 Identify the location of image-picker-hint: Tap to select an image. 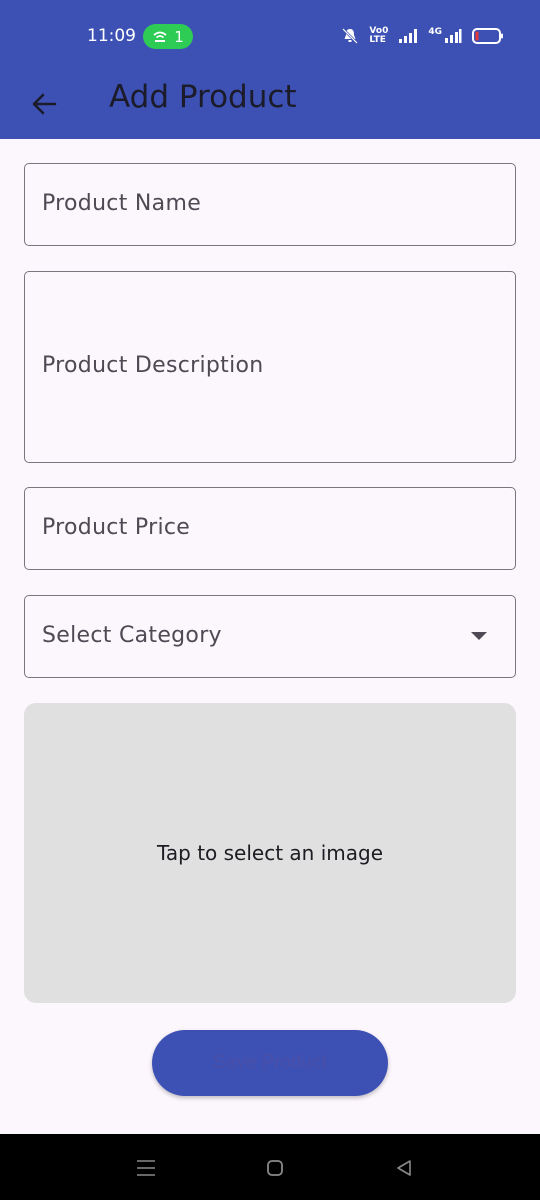
(269, 853).